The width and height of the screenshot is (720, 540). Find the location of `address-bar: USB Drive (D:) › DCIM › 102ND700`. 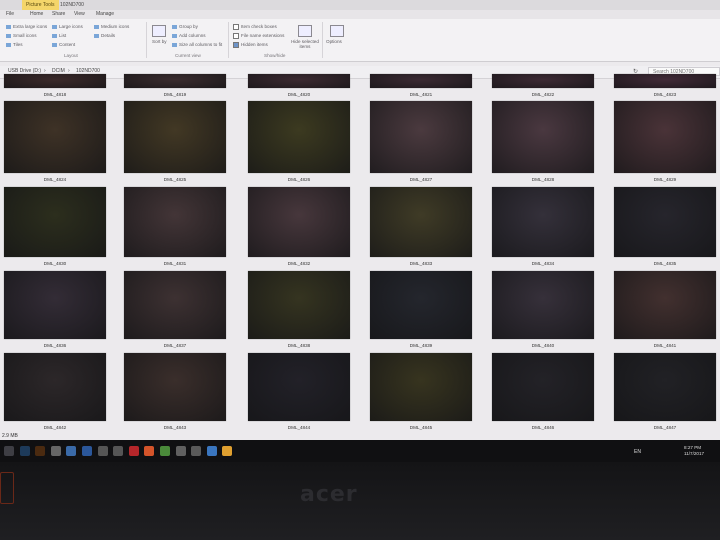

address-bar: USB Drive (D:) › DCIM › 102ND700 is located at coordinates (360, 72).